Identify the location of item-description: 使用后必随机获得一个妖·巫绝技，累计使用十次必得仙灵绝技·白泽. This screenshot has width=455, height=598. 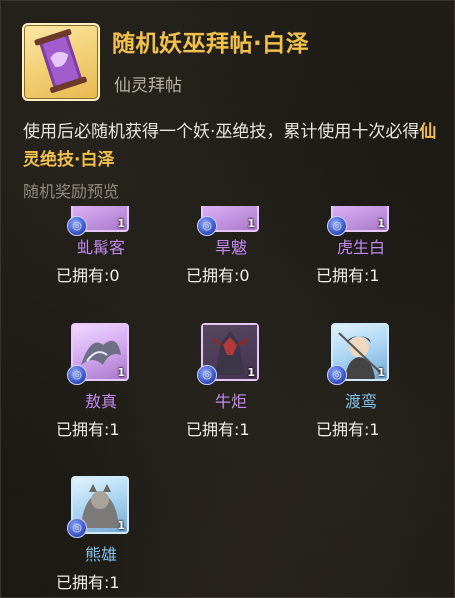
(233, 146).